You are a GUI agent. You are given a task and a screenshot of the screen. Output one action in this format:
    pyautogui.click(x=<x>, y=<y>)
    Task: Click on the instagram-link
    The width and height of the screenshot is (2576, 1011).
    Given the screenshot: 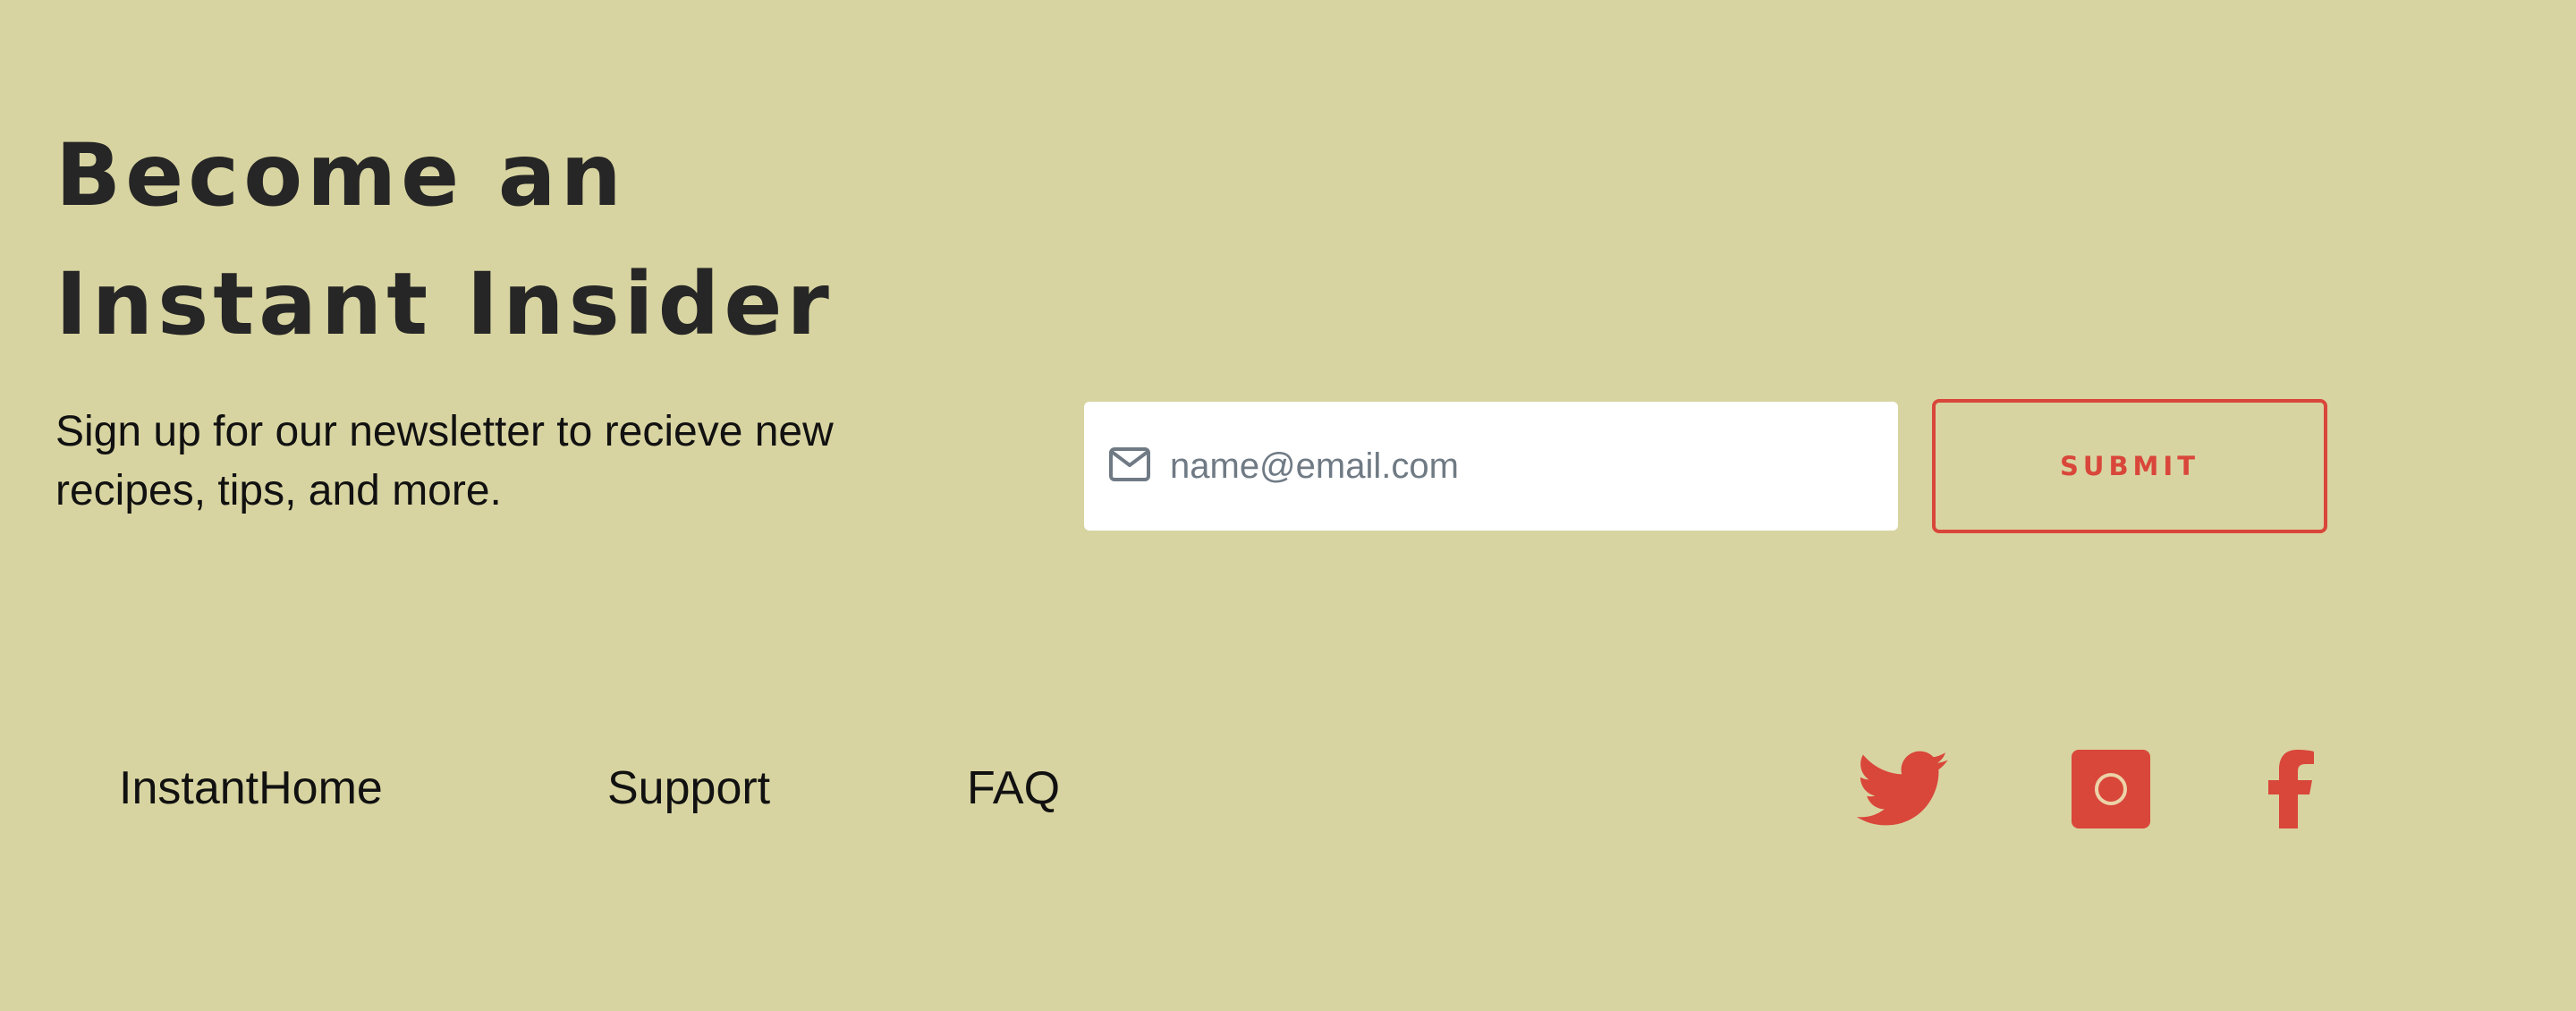 What is the action you would take?
    pyautogui.click(x=2111, y=789)
    